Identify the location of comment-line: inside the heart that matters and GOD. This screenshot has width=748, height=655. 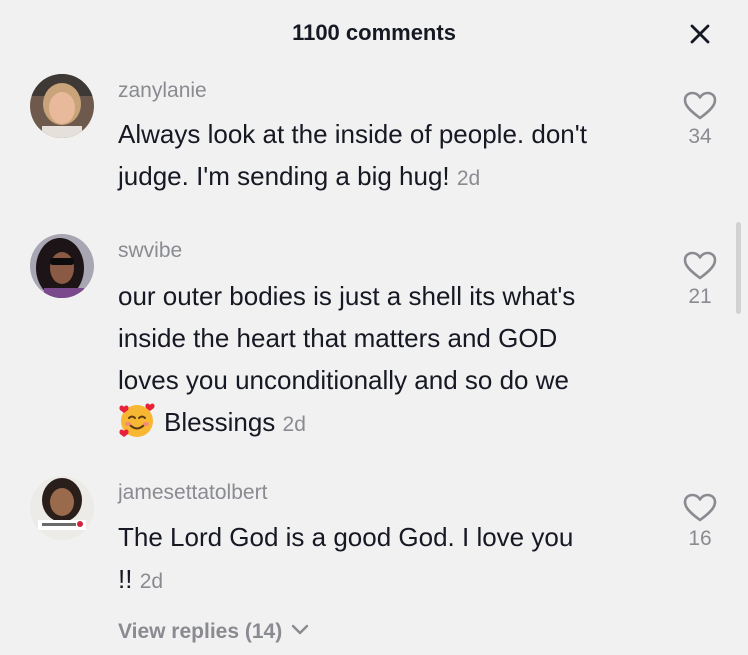
(338, 338).